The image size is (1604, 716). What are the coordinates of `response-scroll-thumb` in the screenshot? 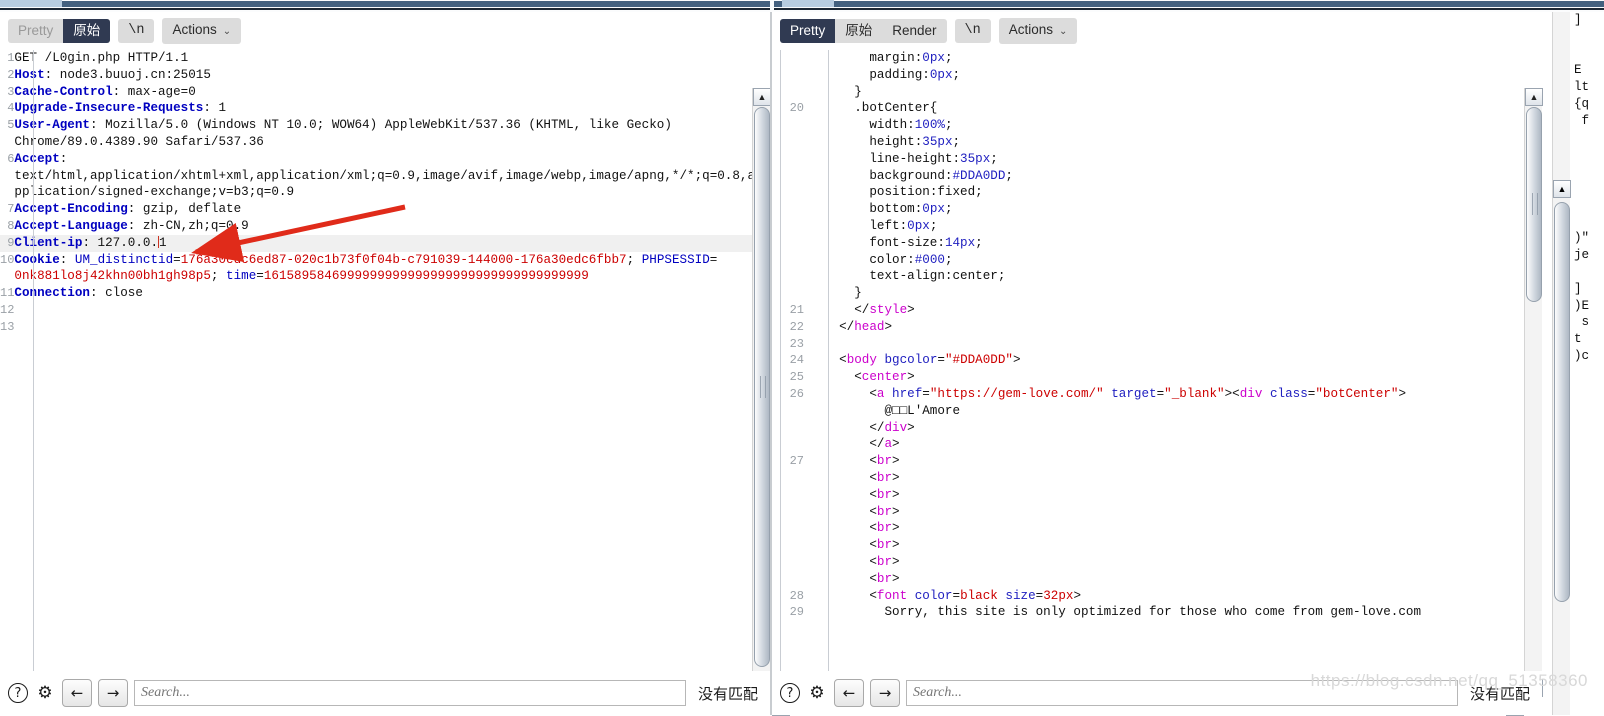 It's located at (1534, 204).